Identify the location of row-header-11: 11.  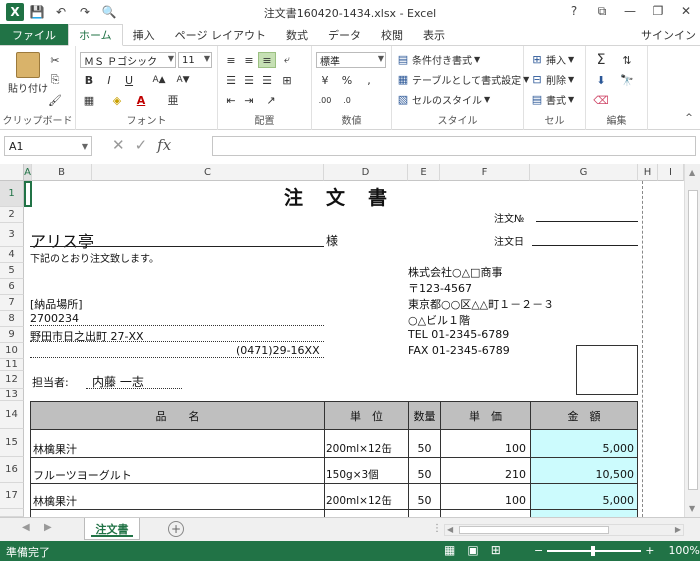
(12, 365).